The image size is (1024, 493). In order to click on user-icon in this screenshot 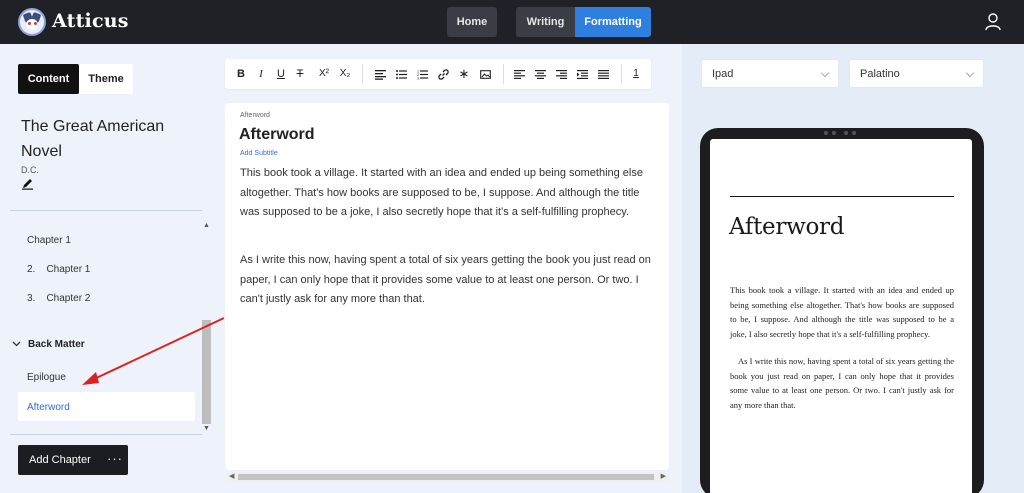, I will do `click(993, 22)`.